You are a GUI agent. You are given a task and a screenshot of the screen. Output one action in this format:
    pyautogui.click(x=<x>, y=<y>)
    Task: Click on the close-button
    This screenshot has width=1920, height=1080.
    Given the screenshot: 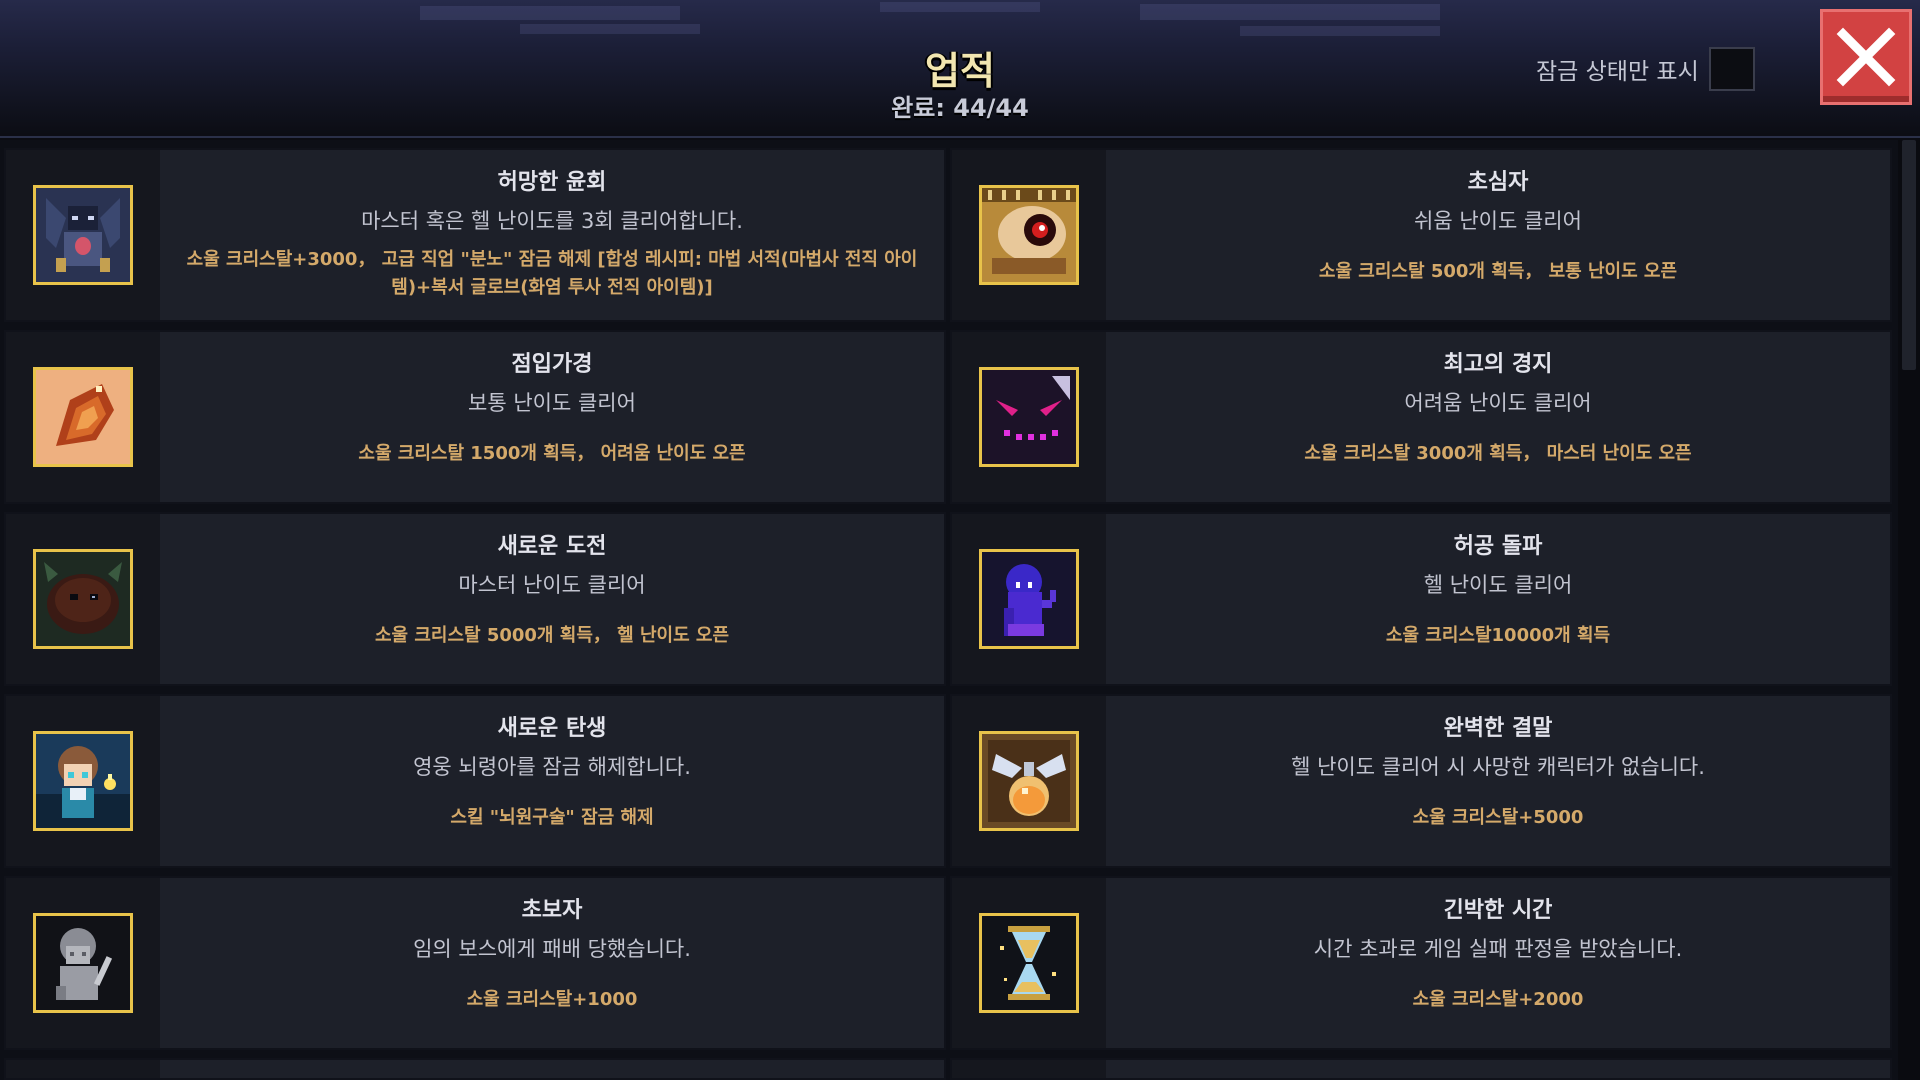 What is the action you would take?
    pyautogui.click(x=1866, y=57)
    